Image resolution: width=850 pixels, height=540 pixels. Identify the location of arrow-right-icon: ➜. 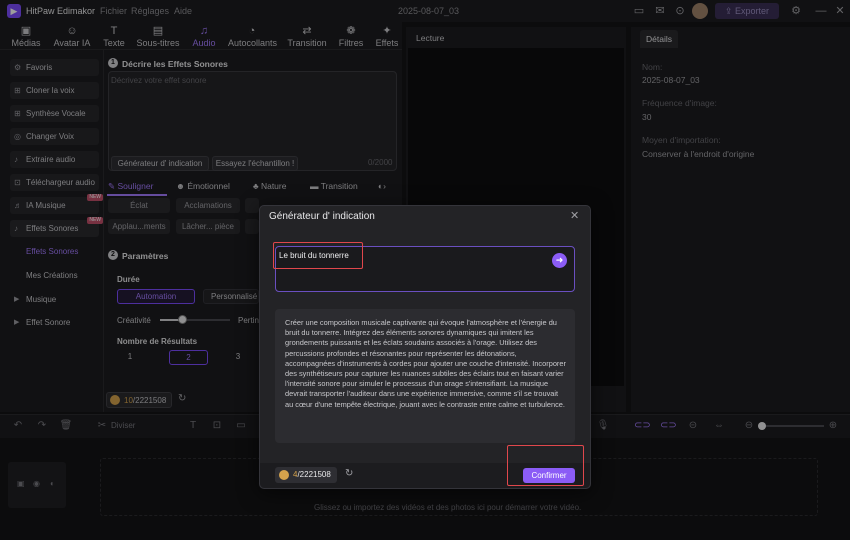
(559, 260).